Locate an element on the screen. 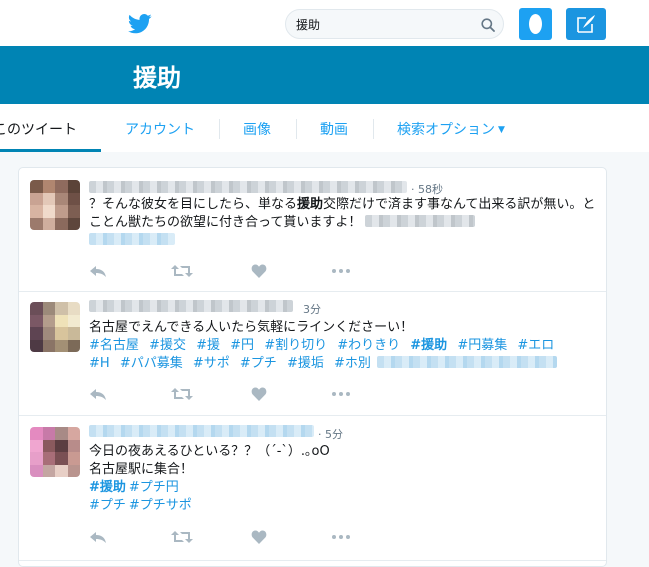 The image size is (649, 567). tweet-timestamp: · 58秒 is located at coordinates (427, 189).